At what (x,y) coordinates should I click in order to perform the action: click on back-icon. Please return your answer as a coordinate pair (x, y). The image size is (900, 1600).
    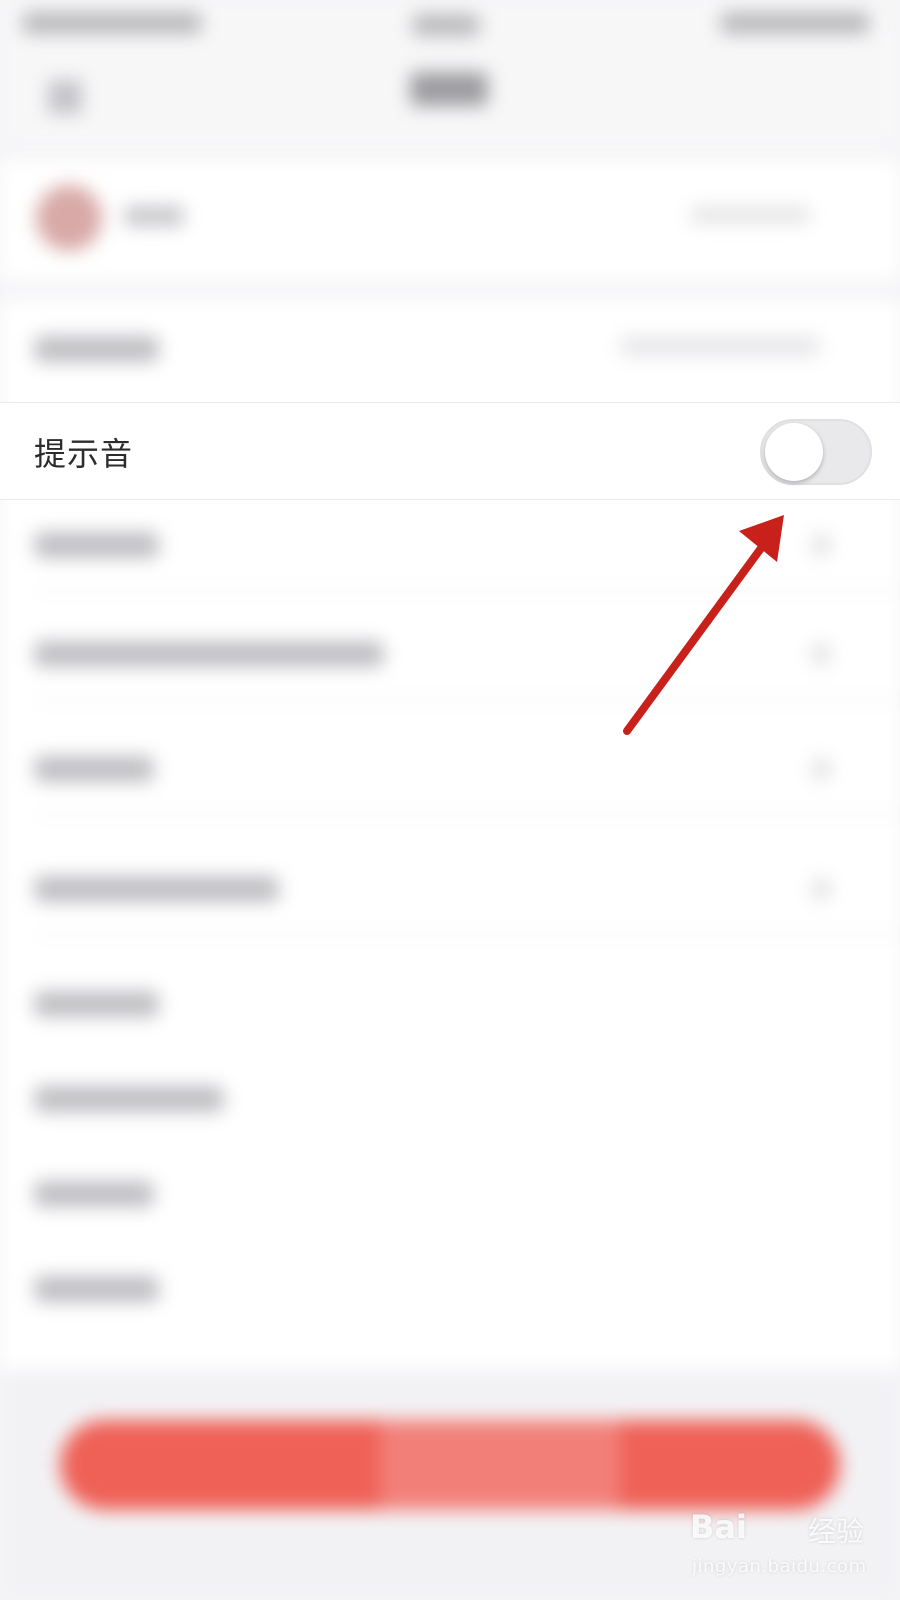
    Looking at the image, I should click on (65, 97).